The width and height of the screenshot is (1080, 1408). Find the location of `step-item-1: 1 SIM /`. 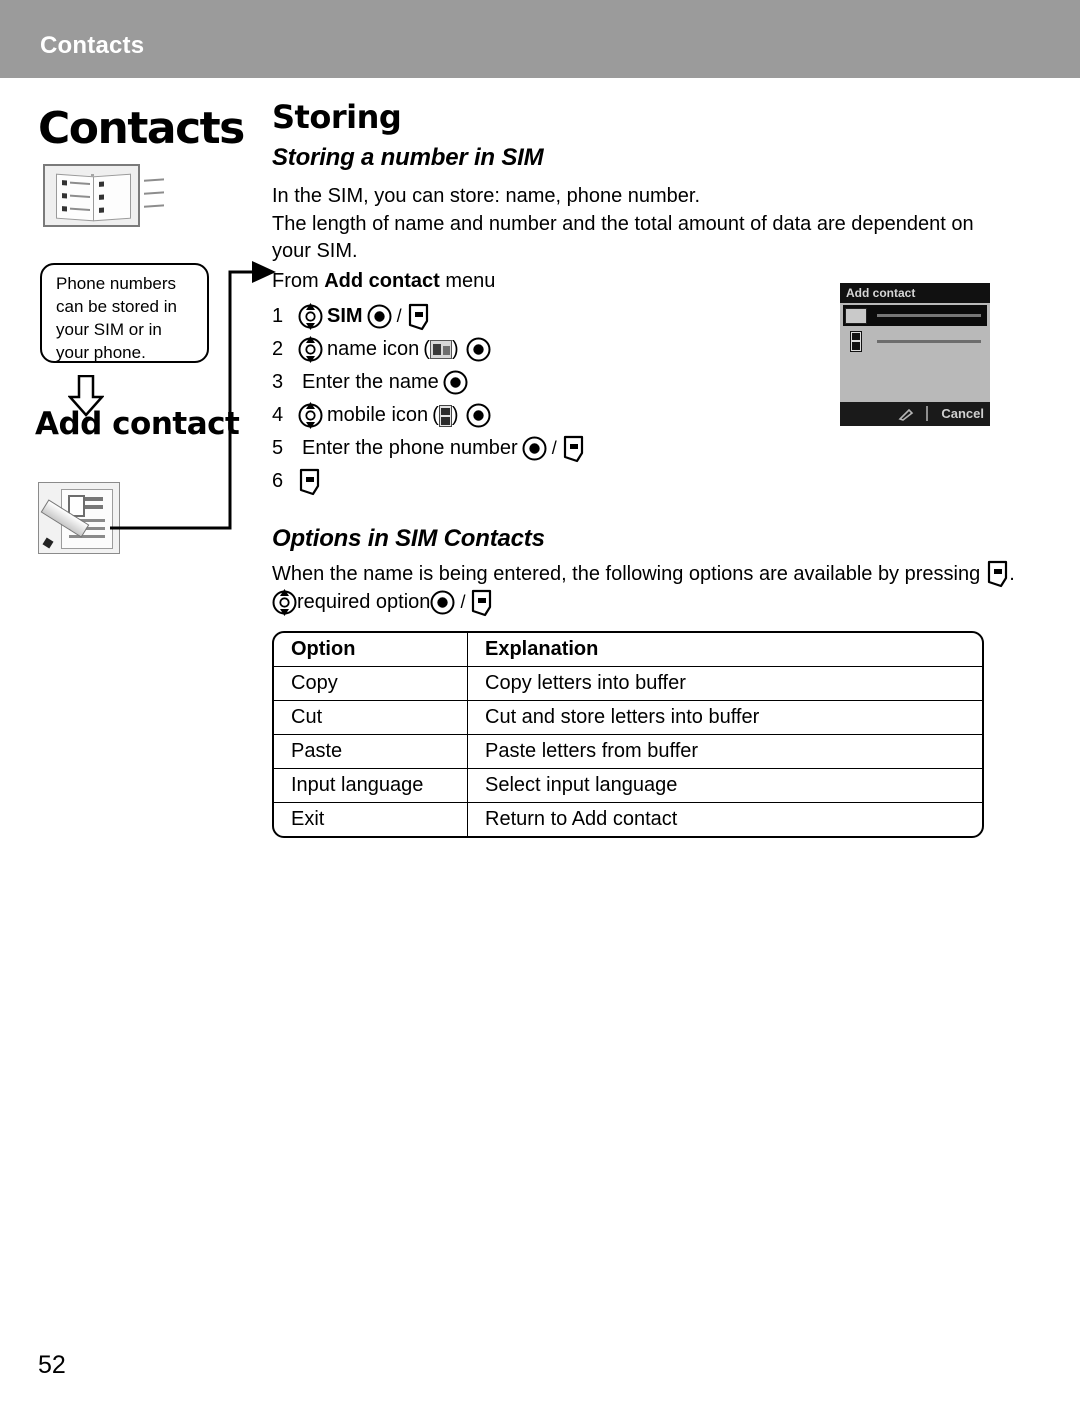

step-item-1: 1 SIM / is located at coordinates (522, 316).